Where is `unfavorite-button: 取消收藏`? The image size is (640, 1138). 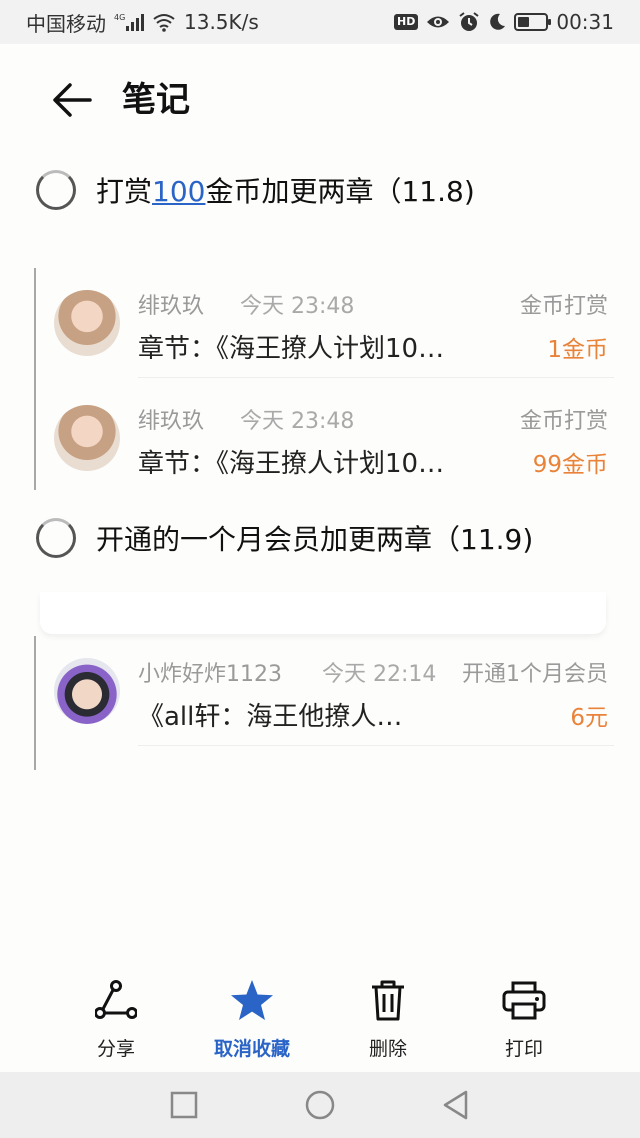
unfavorite-button: 取消收藏 is located at coordinates (252, 1019).